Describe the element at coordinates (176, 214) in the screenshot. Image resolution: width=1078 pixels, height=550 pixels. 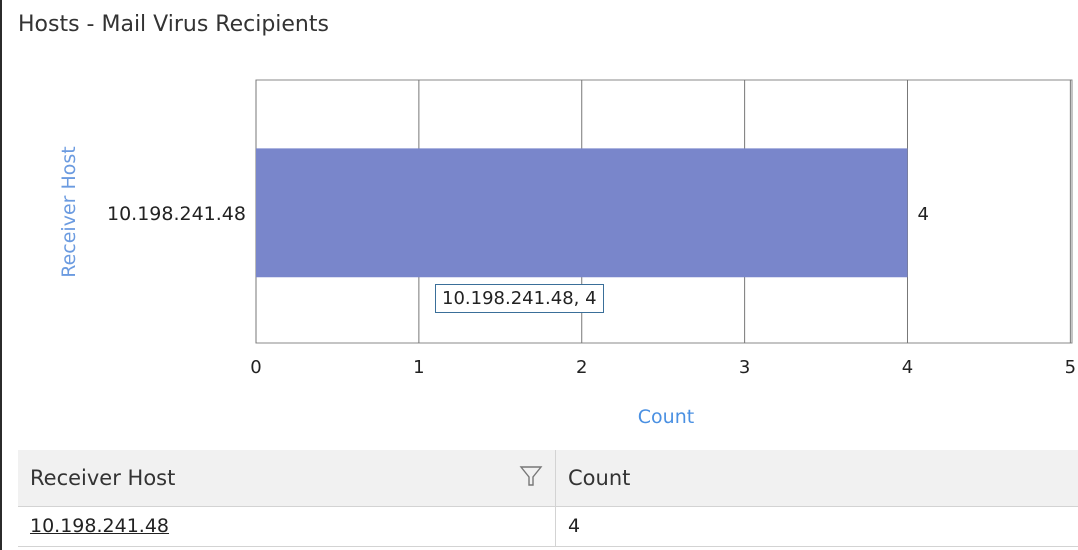
I see `y-tick-label: 10.198.241.48` at that location.